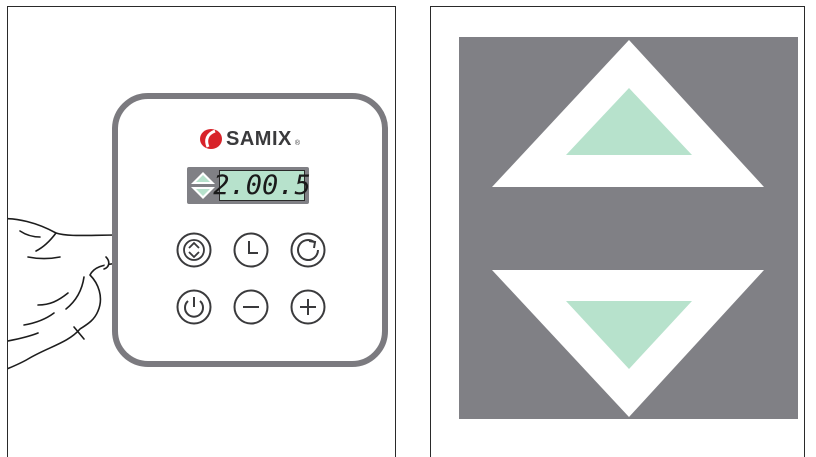 This screenshot has width=816, height=457. I want to click on plus-button, so click(308, 307).